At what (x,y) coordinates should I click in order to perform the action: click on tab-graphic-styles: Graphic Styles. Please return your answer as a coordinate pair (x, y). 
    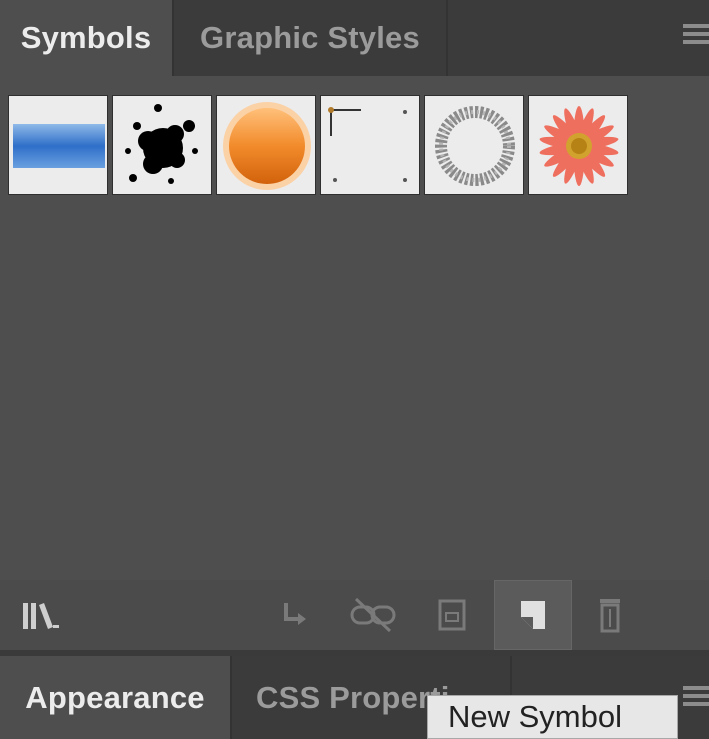
    Looking at the image, I should click on (310, 38).